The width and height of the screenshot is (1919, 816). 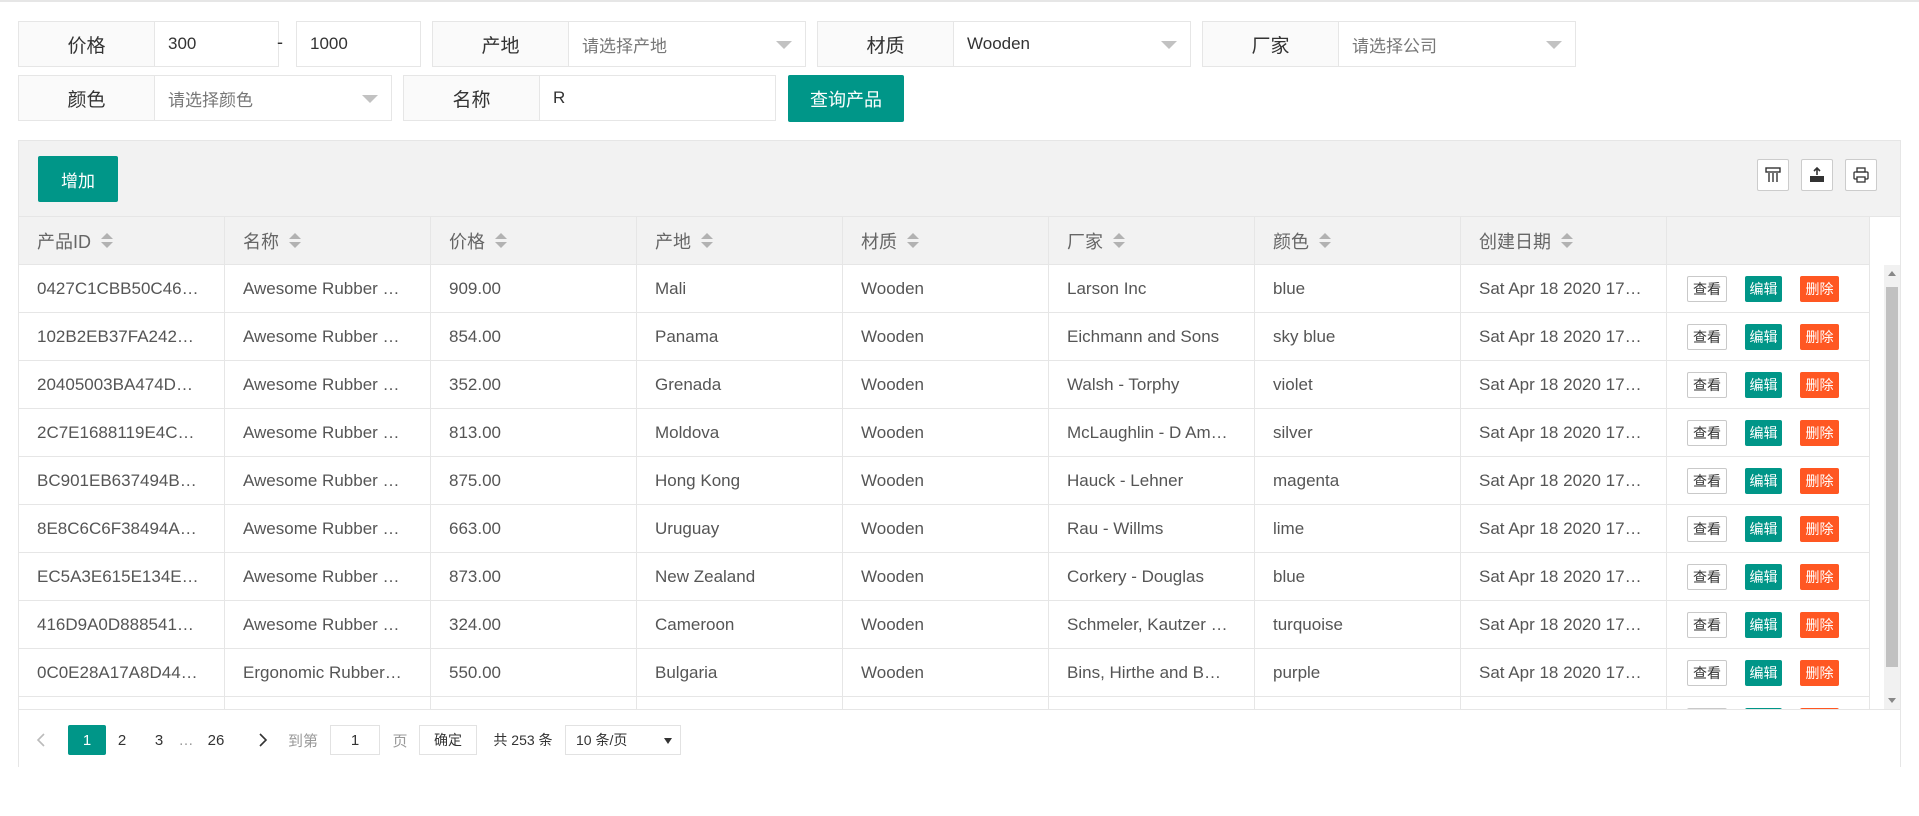 What do you see at coordinates (657, 98) in the screenshot?
I see `name-input: R` at bounding box center [657, 98].